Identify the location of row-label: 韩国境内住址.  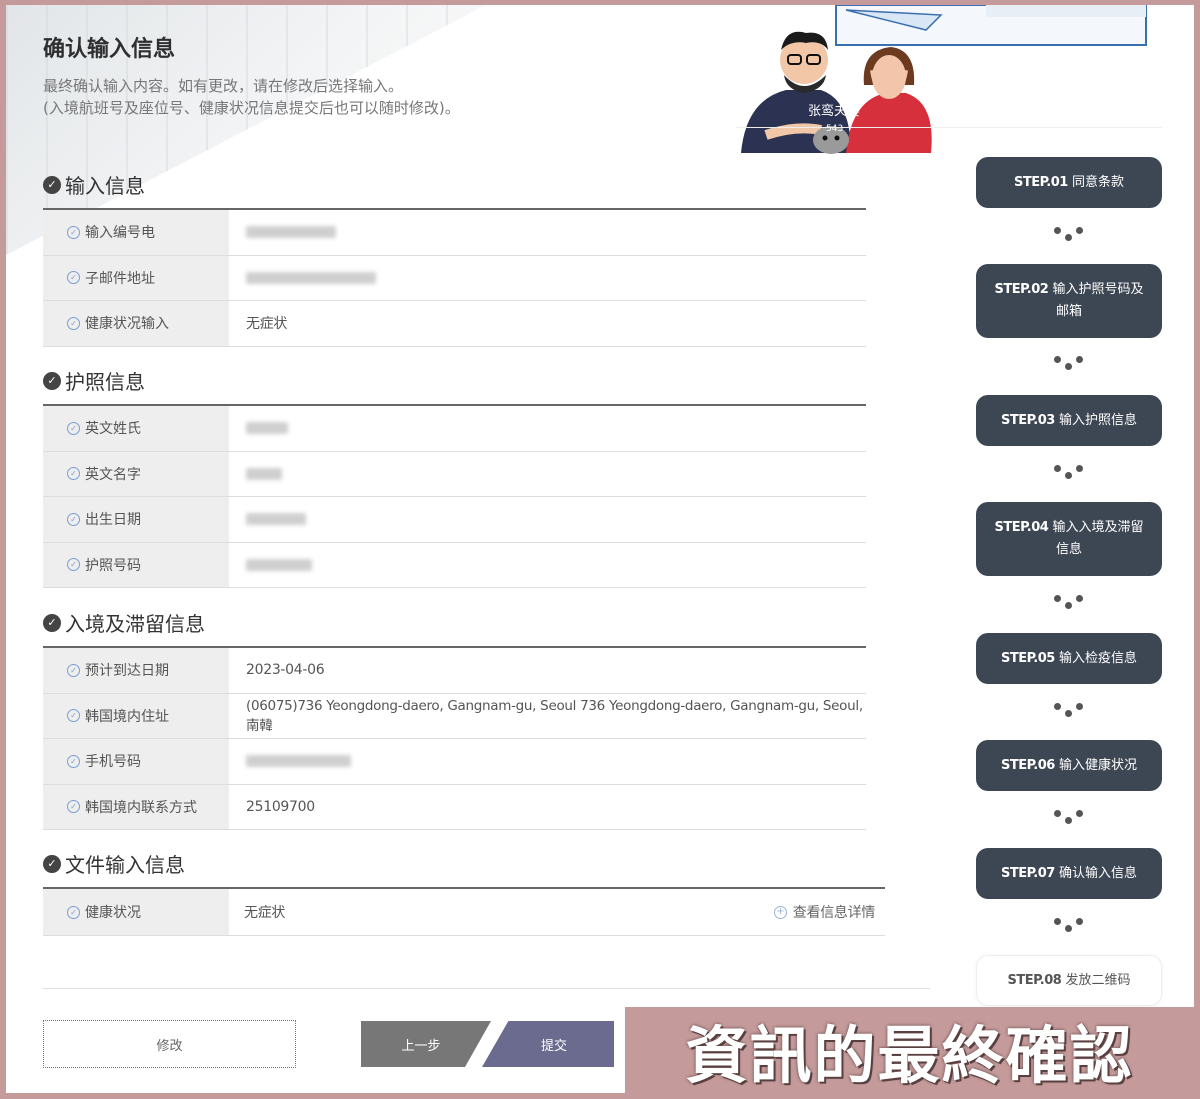
(127, 716).